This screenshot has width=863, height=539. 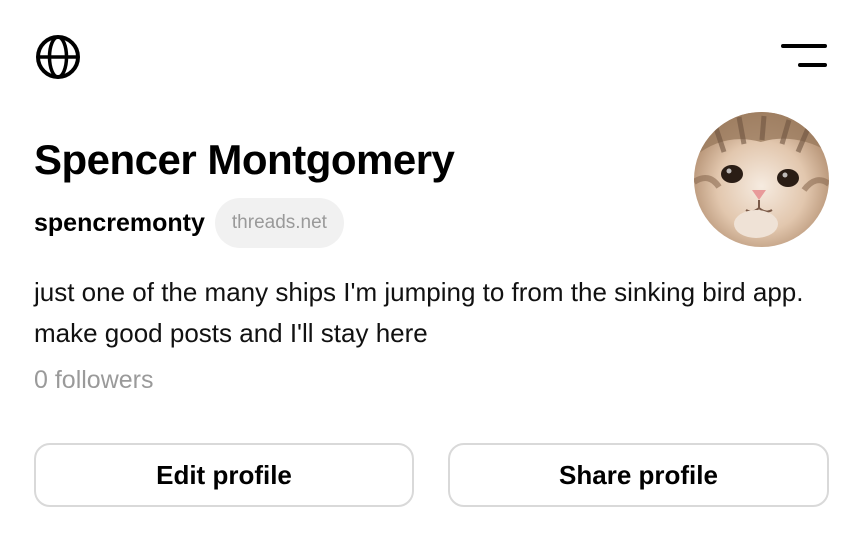 I want to click on menu-icon, so click(x=804, y=56).